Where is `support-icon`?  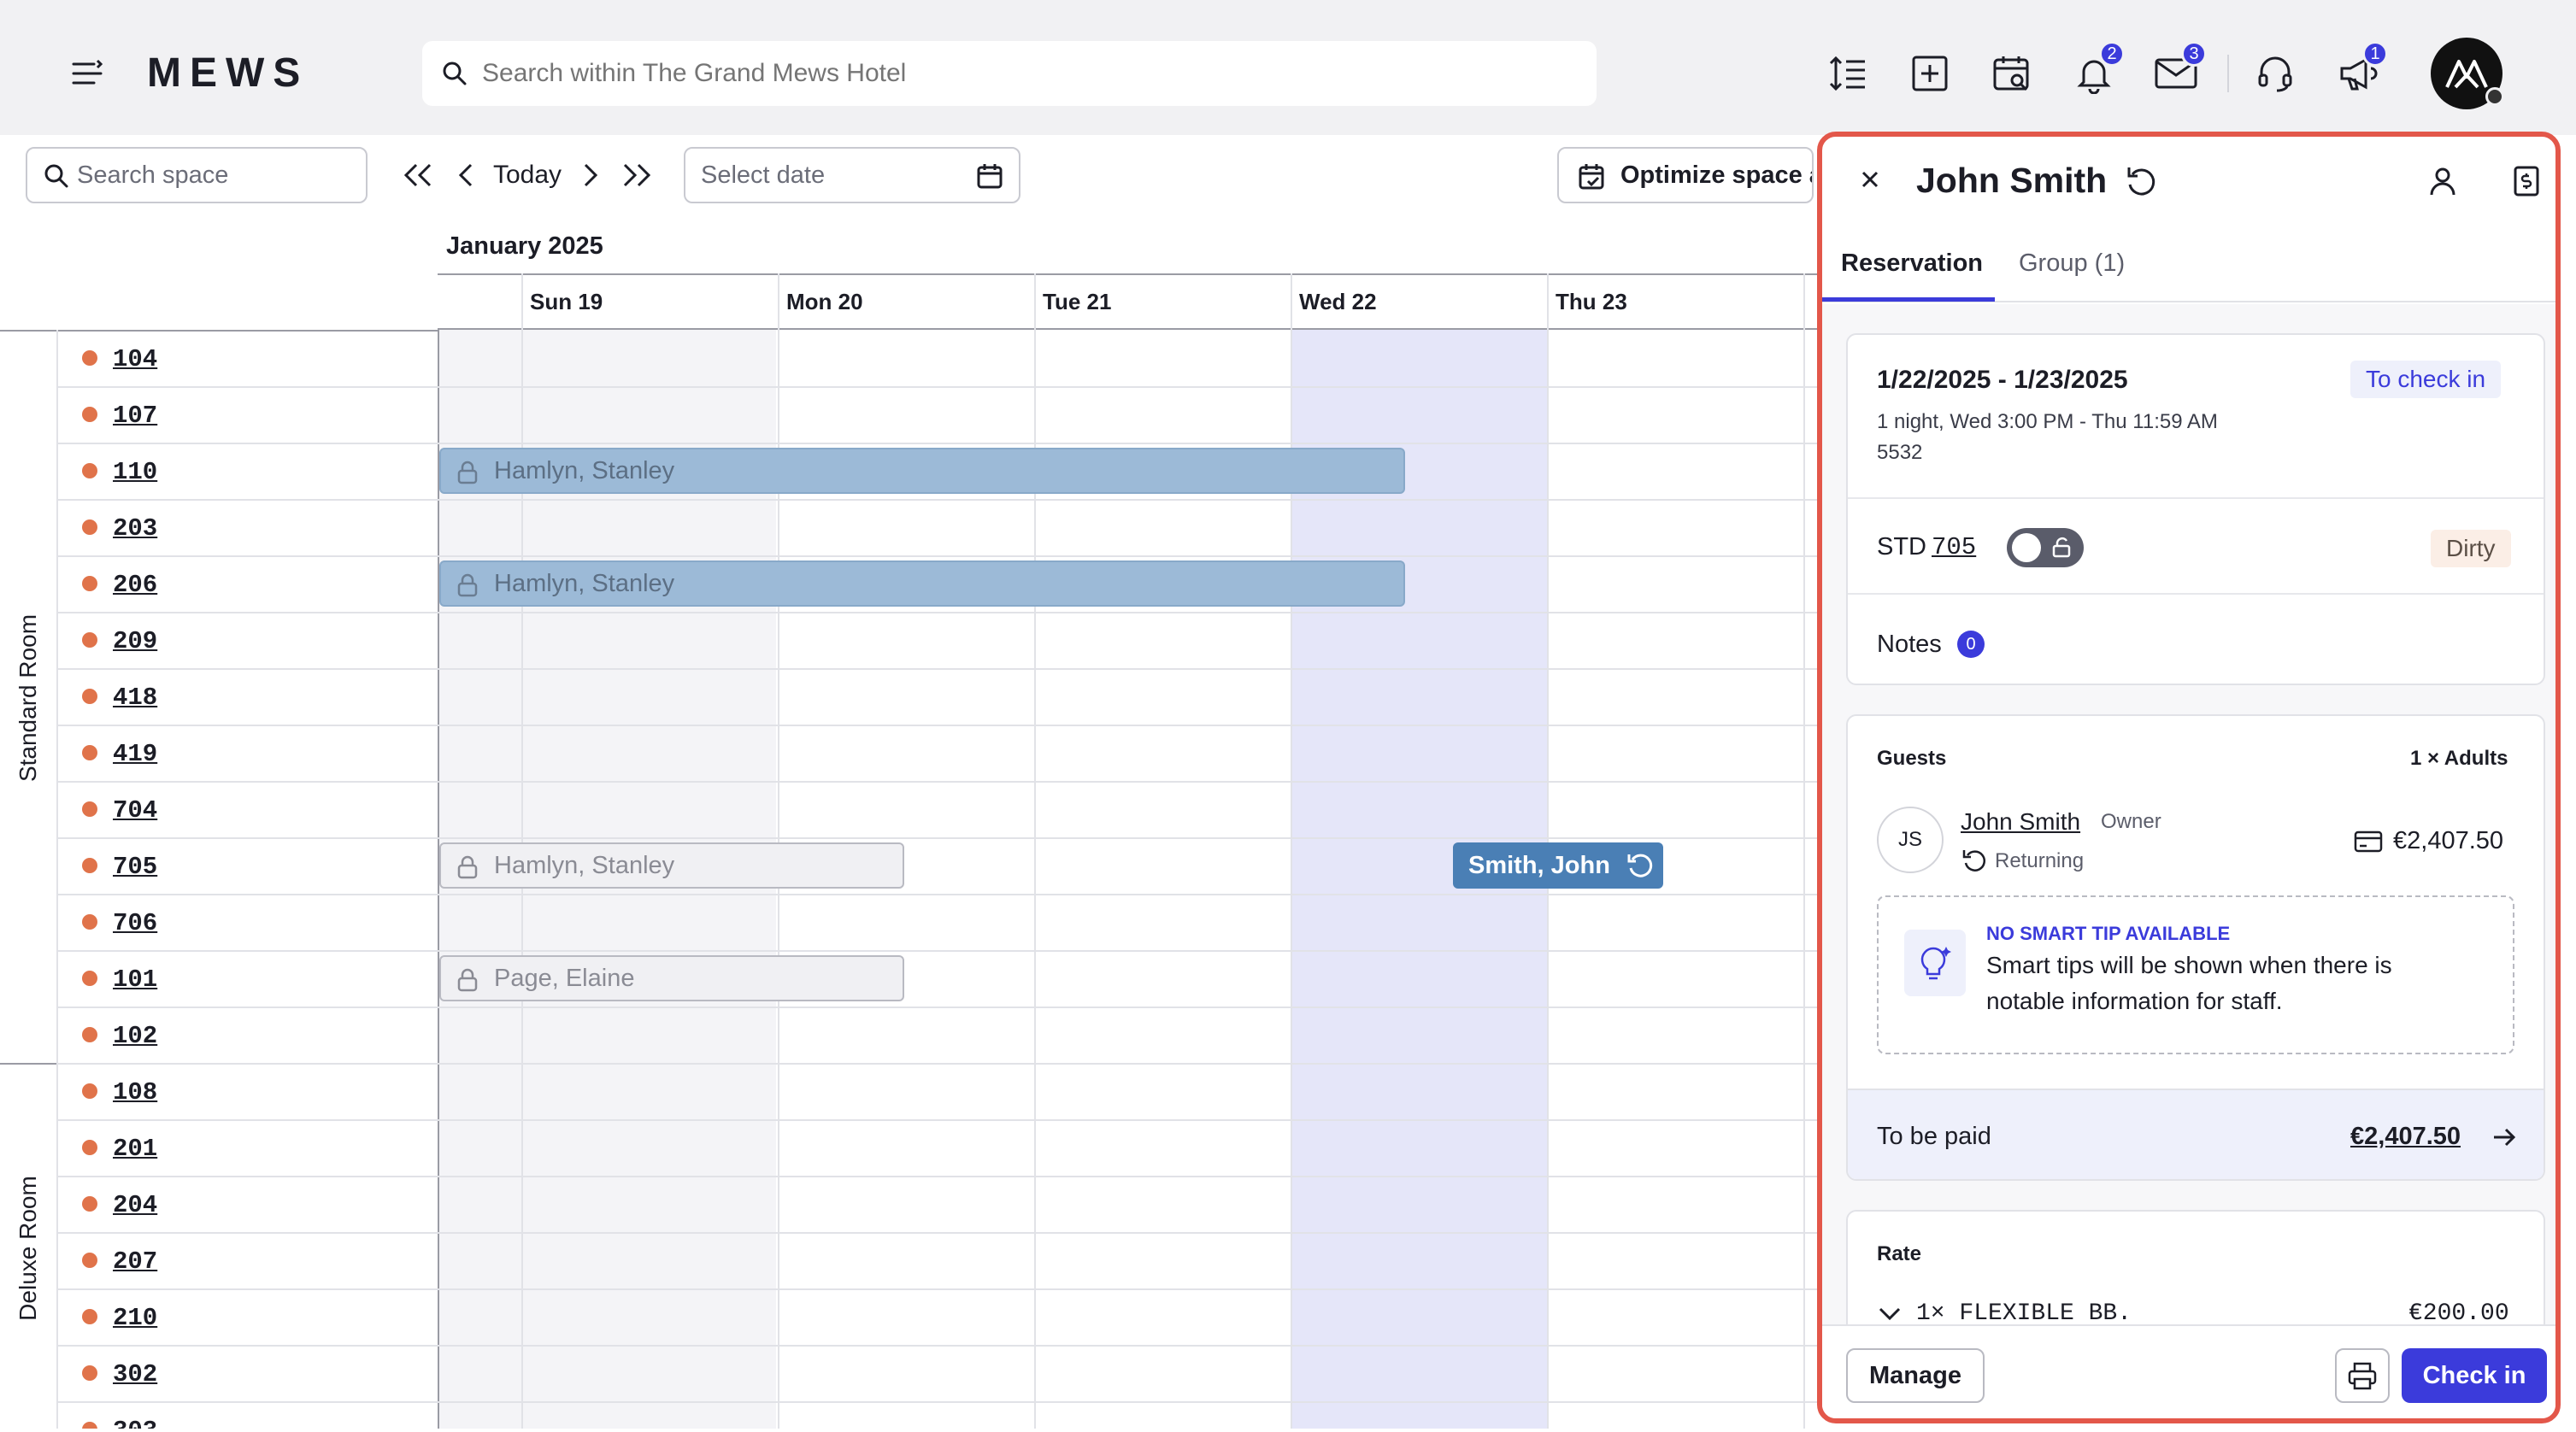 support-icon is located at coordinates (2275, 73).